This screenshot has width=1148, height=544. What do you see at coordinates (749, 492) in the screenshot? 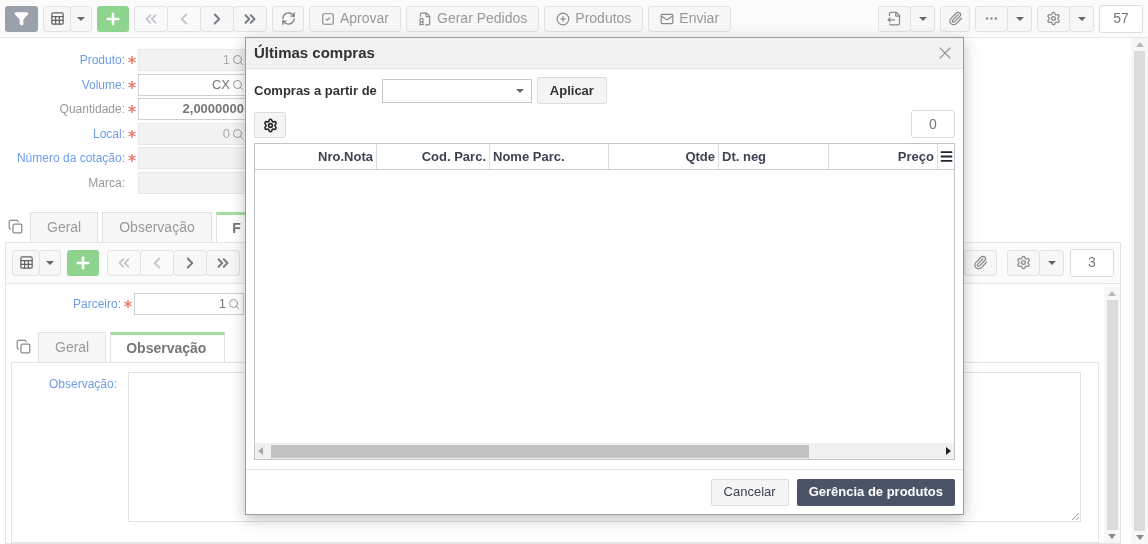
I see `cancel-button: Cancelar` at bounding box center [749, 492].